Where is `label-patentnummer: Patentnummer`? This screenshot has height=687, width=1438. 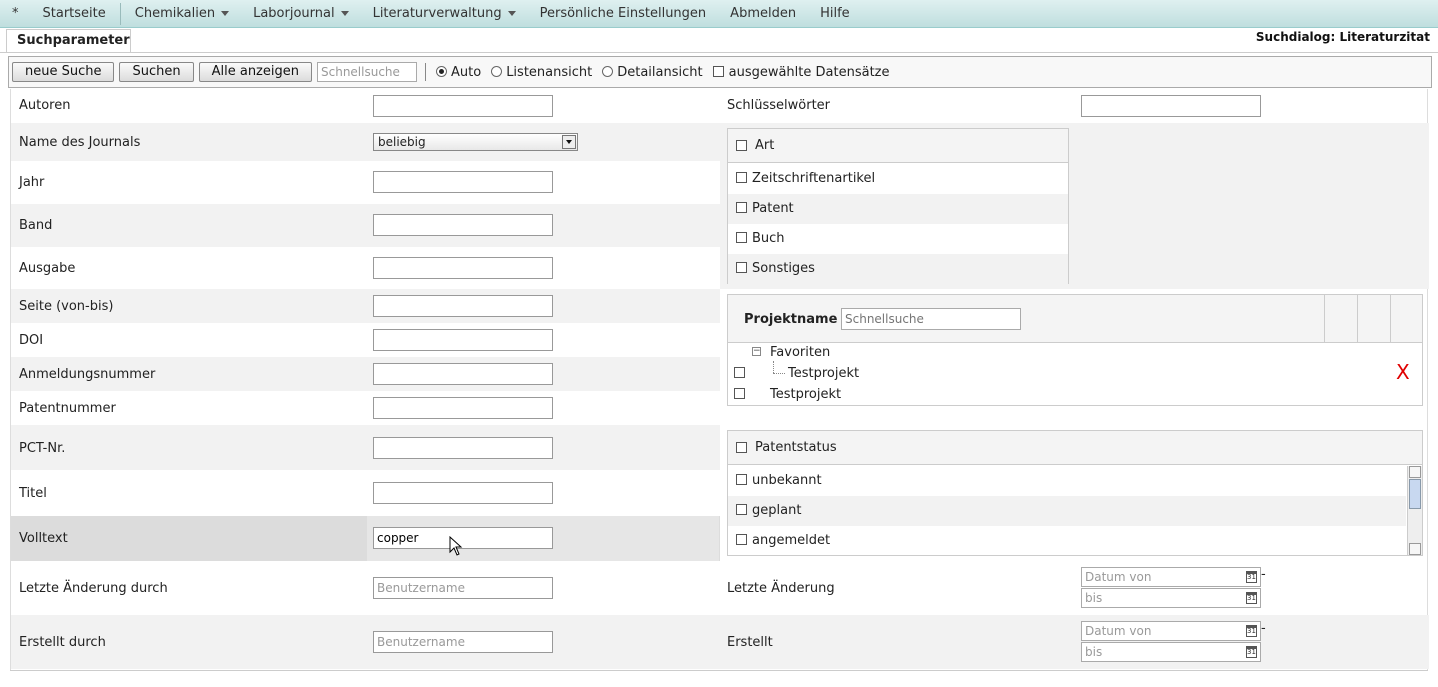 label-patentnummer: Patentnummer is located at coordinates (67, 408).